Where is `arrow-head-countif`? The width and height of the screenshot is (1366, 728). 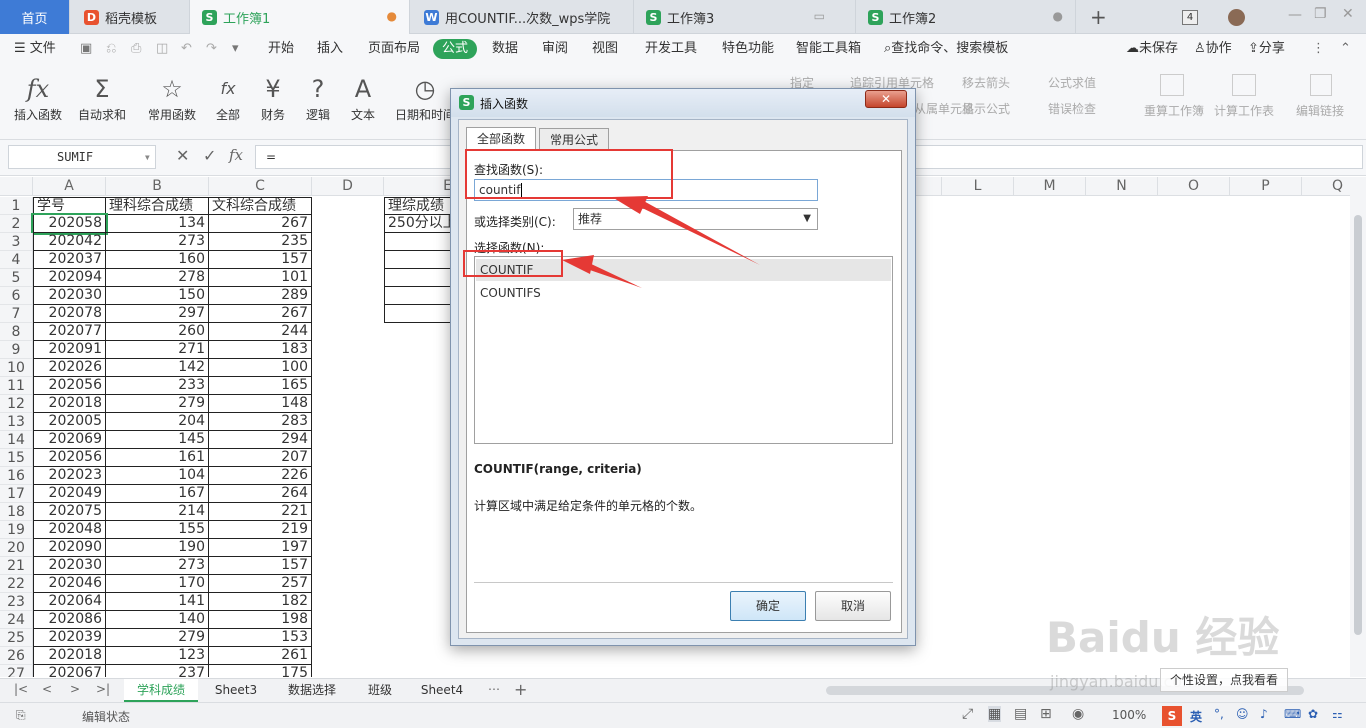 arrow-head-countif is located at coordinates (578, 264).